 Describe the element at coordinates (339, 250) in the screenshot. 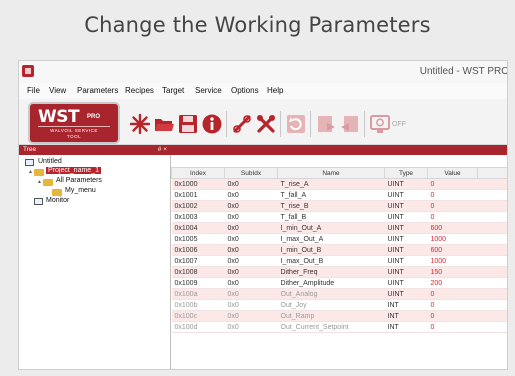

I see `table-row: 0x1006 0x0 I_min_Out_B UINT 600` at that location.